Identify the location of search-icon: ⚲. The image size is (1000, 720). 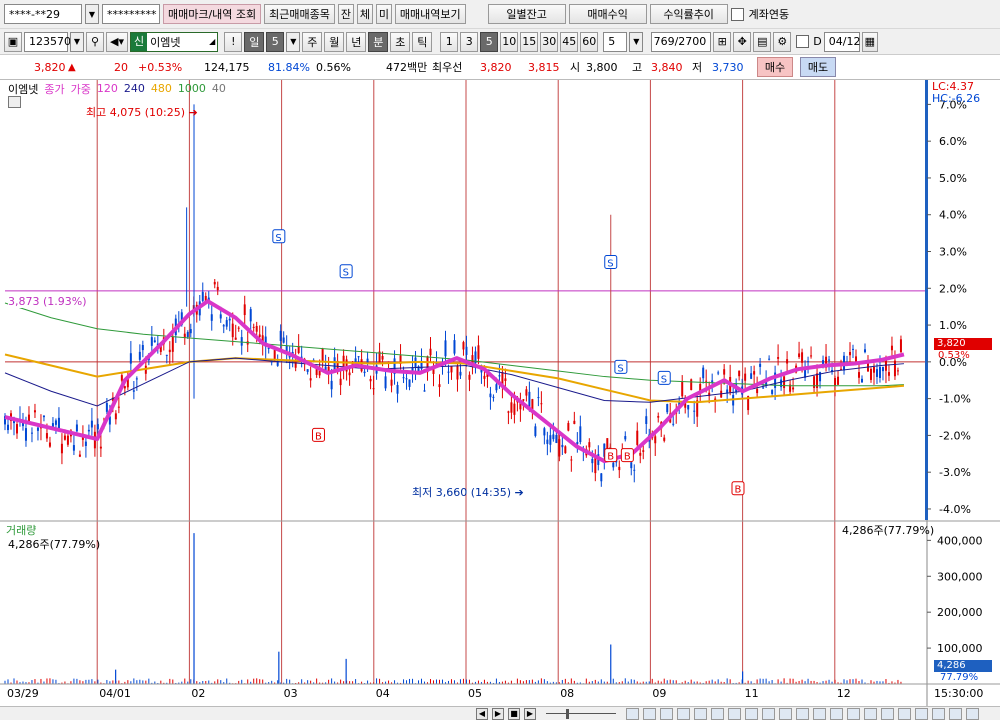
(95, 41).